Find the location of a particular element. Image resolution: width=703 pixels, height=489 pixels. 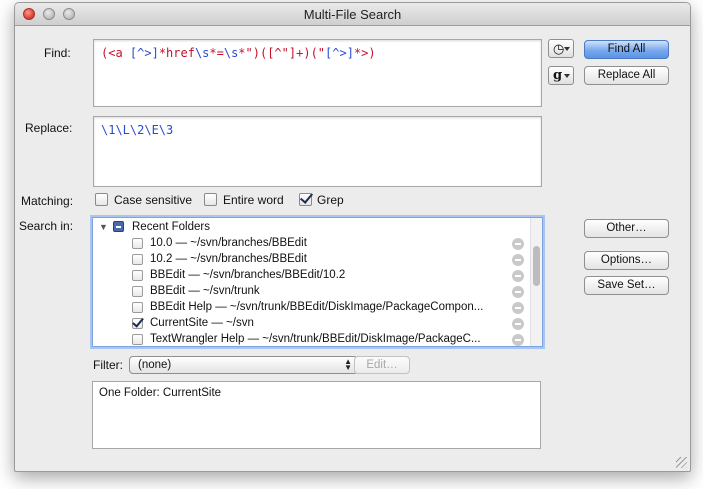

list-scrollbar is located at coordinates (536, 282).